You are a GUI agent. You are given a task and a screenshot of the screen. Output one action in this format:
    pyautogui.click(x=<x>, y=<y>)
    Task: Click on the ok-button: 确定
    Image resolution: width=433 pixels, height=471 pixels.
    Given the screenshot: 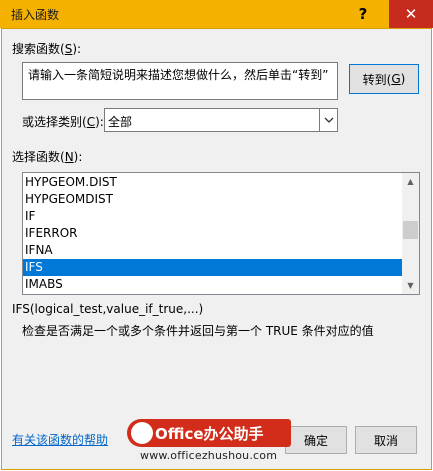 What is the action you would take?
    pyautogui.click(x=316, y=440)
    